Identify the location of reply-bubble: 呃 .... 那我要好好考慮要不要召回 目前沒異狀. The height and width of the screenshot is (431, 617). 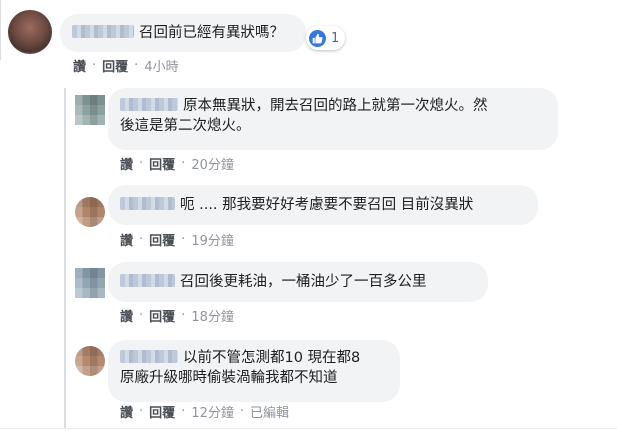
(323, 205).